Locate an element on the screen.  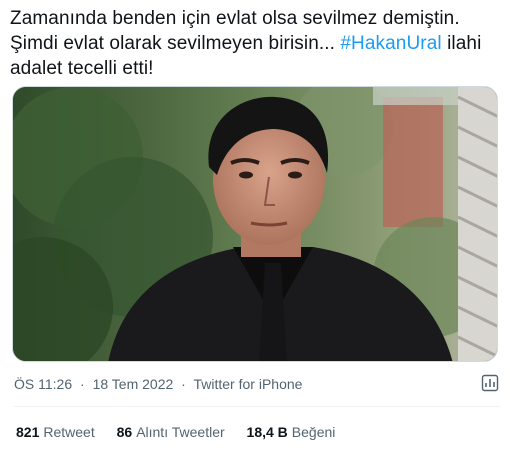
retweet-label: Retweet is located at coordinates (69, 432).